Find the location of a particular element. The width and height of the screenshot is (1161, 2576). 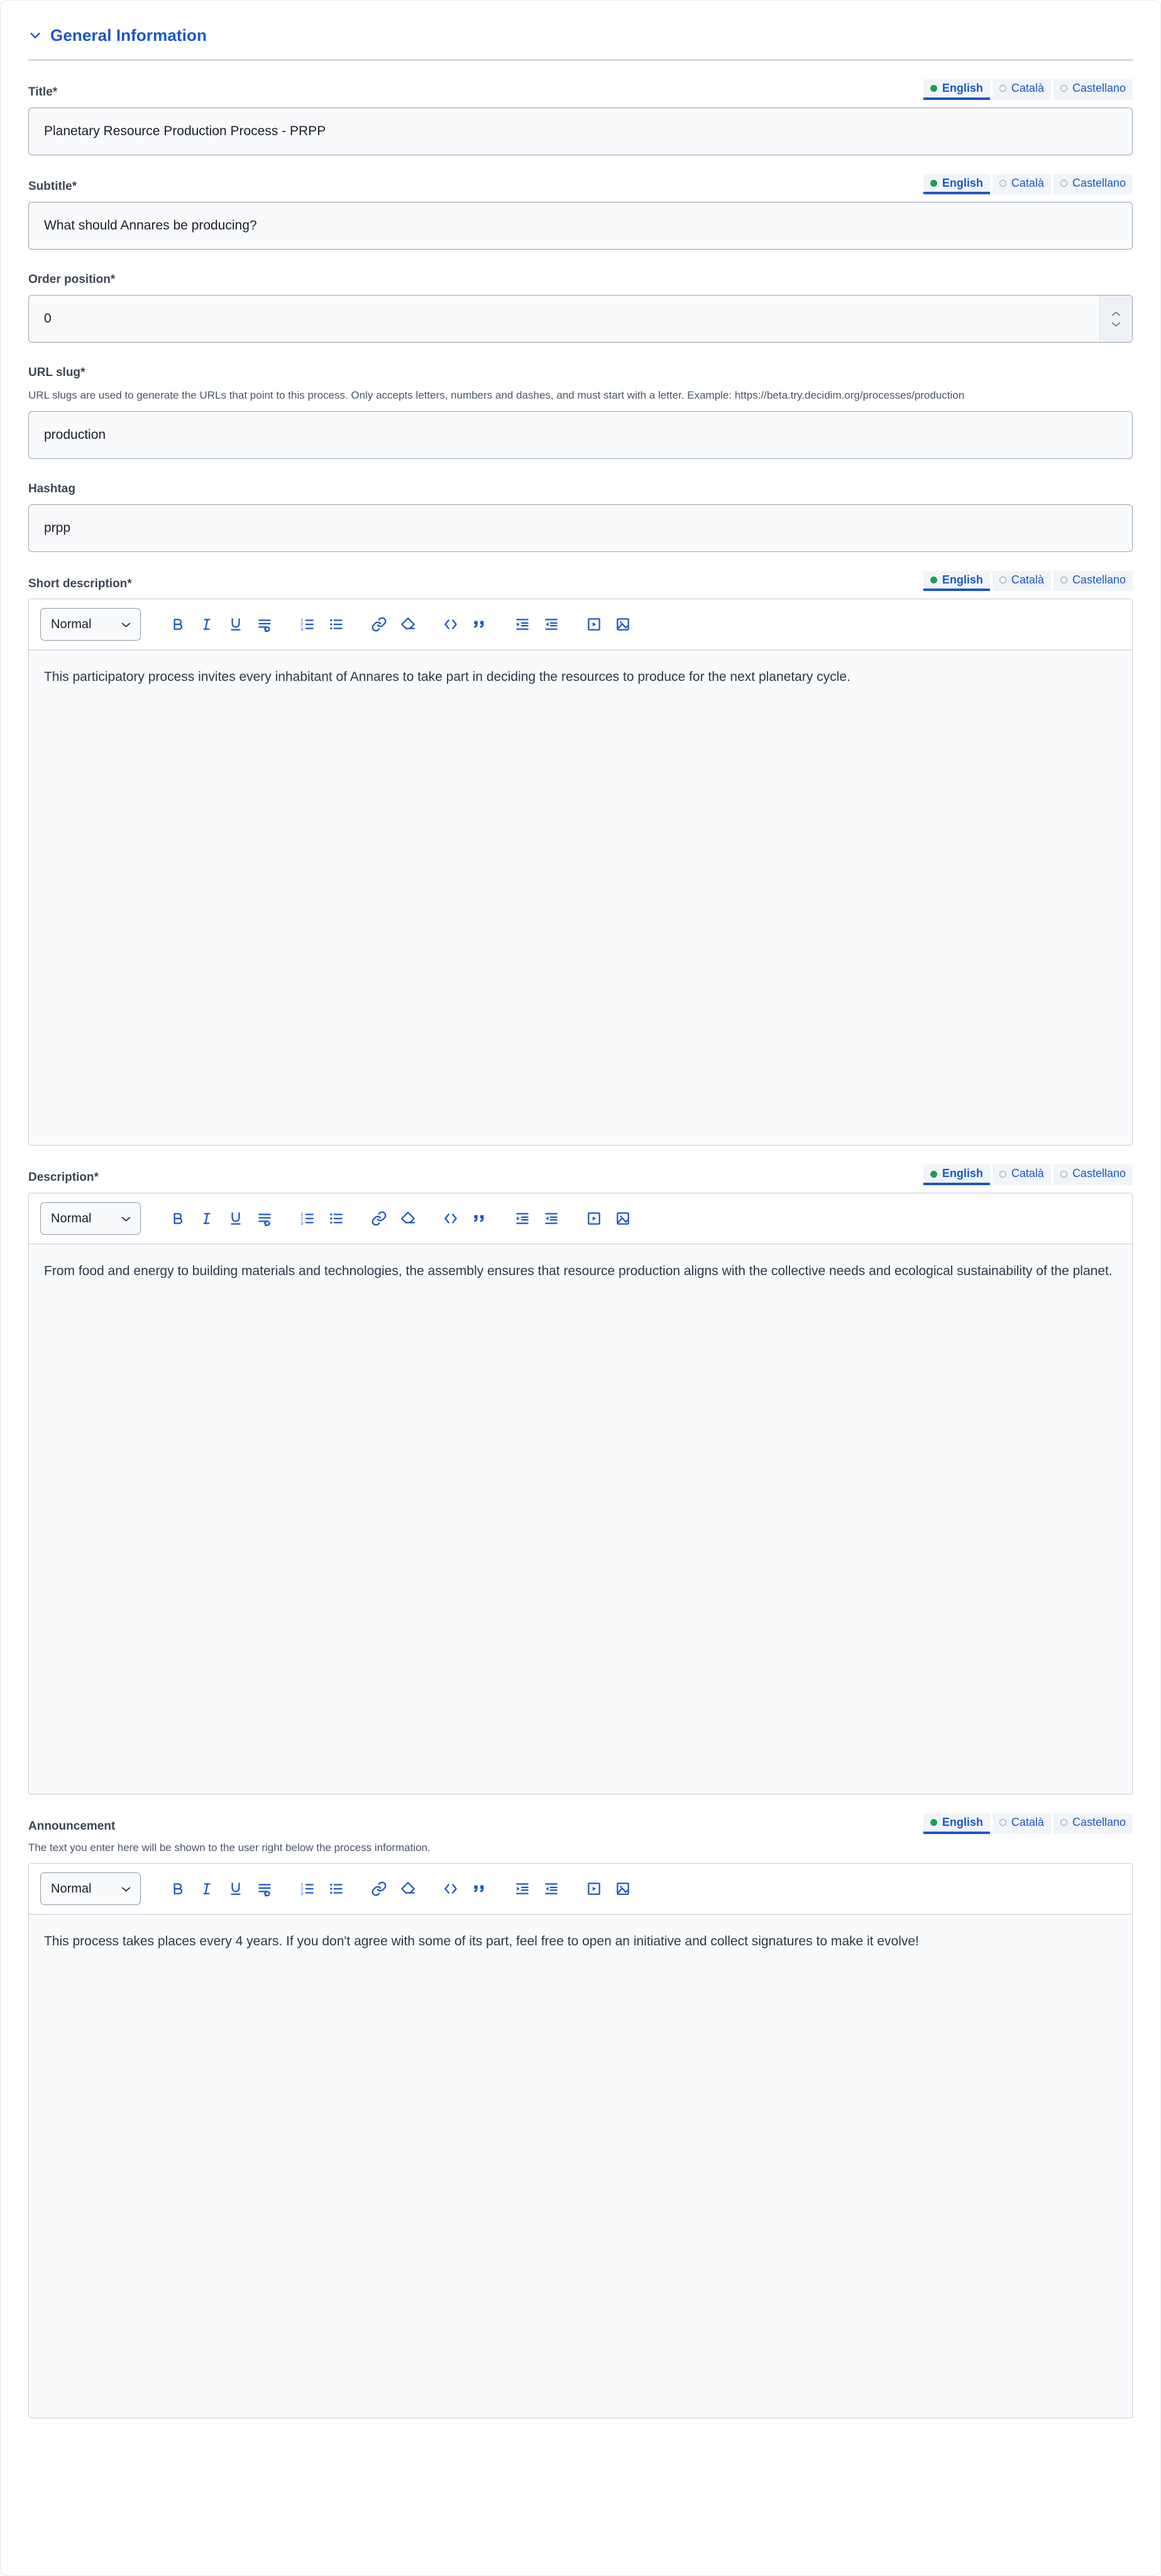

hashtag-input: prpp is located at coordinates (580, 528).